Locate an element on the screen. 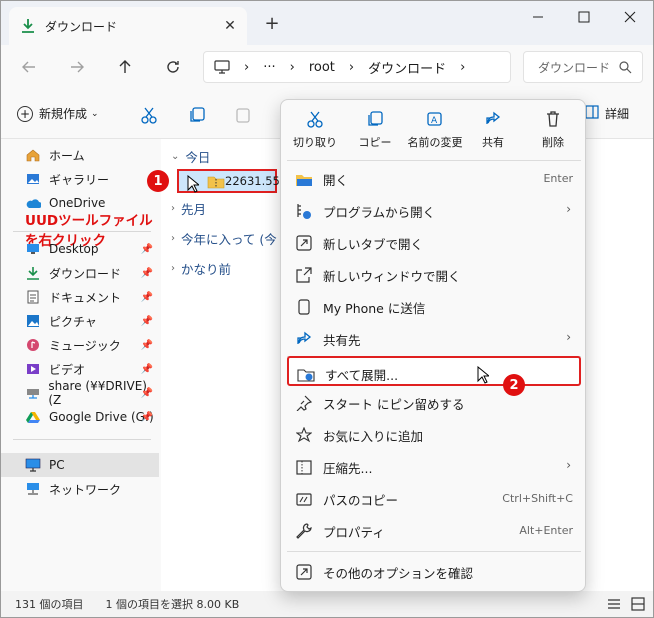 The height and width of the screenshot is (618, 654). sidebar-item-desktop: Desktop 📌 is located at coordinates (80, 249).